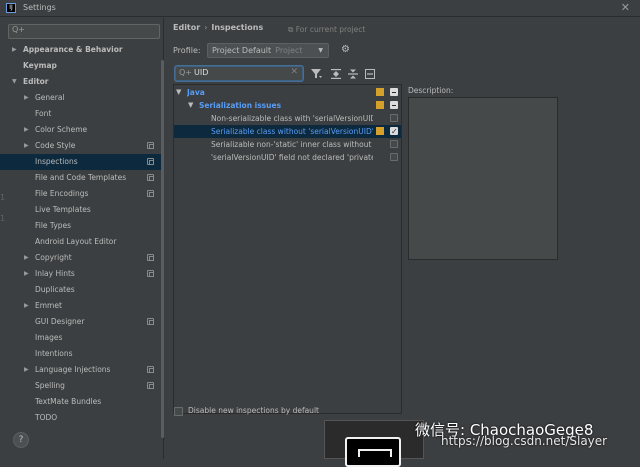  I want to click on breadcrumb-editor: Editor, so click(186, 27).